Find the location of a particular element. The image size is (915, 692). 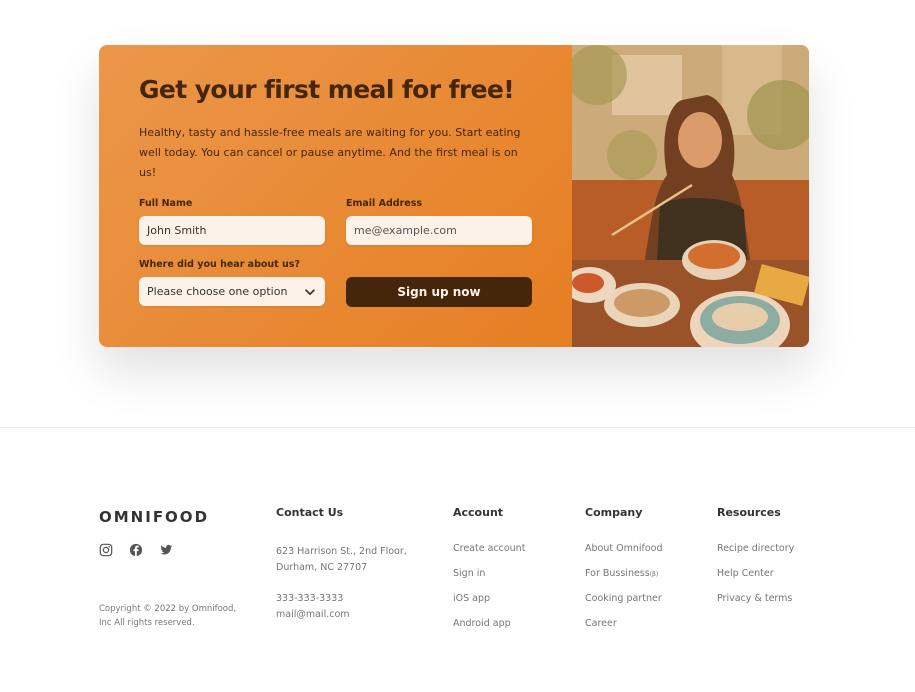

full-name-input: John Smith is located at coordinates (232, 230).